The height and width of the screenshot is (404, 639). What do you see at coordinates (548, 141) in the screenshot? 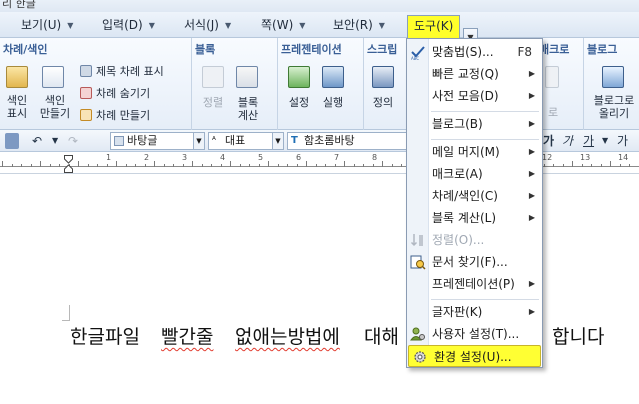
I see `bold-button: 가` at bounding box center [548, 141].